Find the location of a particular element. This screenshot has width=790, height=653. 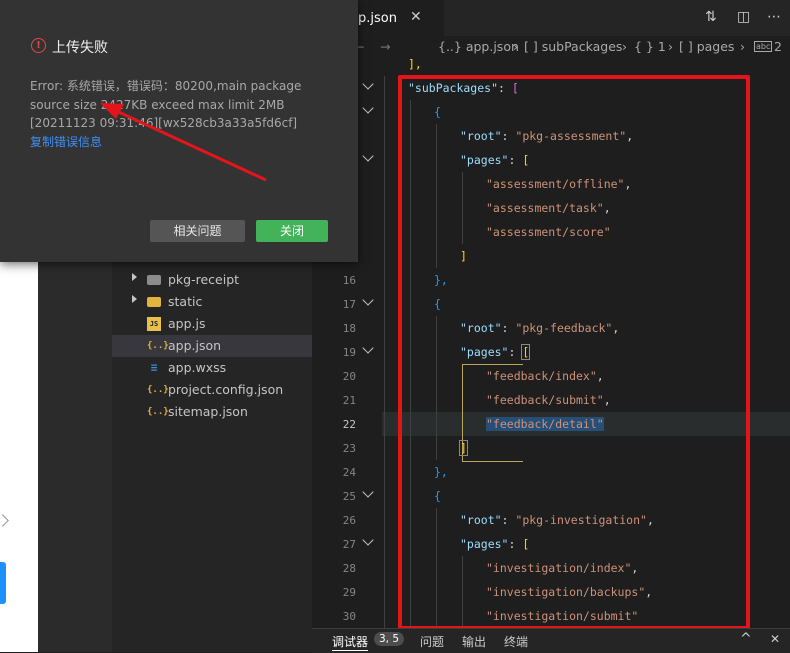

js-file-icon: JS is located at coordinates (154, 324).